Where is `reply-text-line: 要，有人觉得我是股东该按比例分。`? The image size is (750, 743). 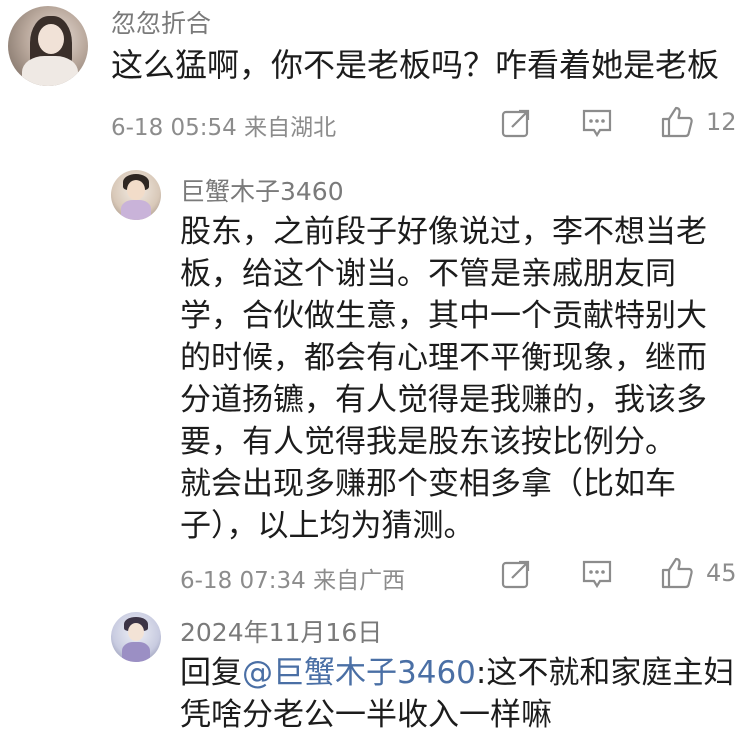
reply-text-line: 要，有人觉得我是股东该按比例分。 is located at coordinates (428, 442).